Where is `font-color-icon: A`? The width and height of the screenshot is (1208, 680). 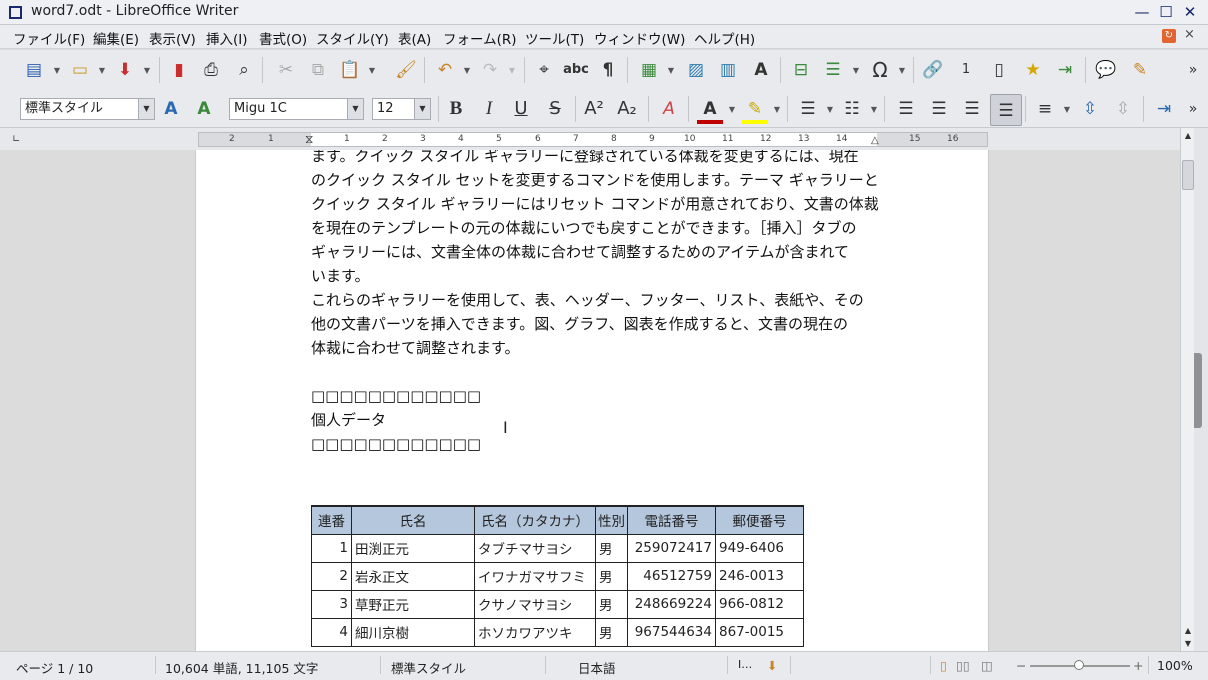 font-color-icon: A is located at coordinates (710, 110).